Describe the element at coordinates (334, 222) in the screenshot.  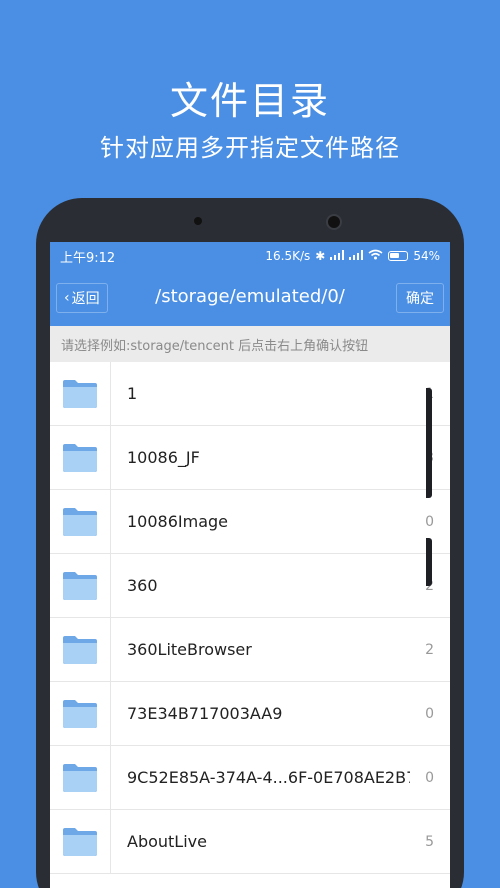
I see `phone-camera` at that location.